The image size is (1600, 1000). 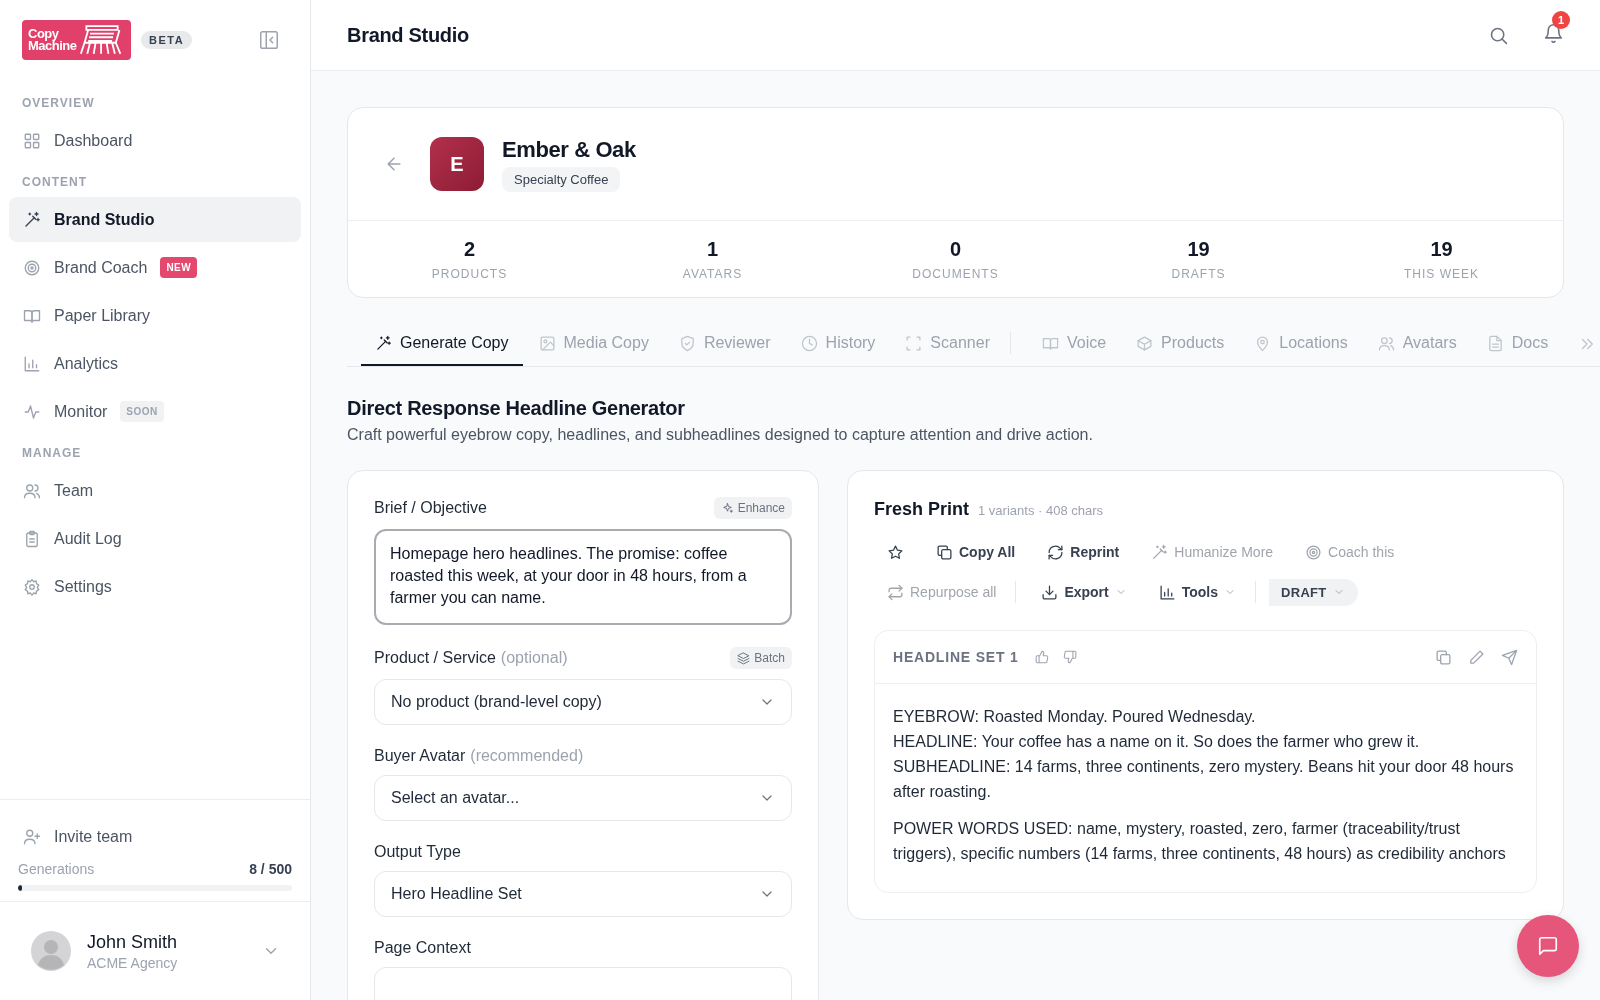 I want to click on image-icon, so click(x=547, y=343).